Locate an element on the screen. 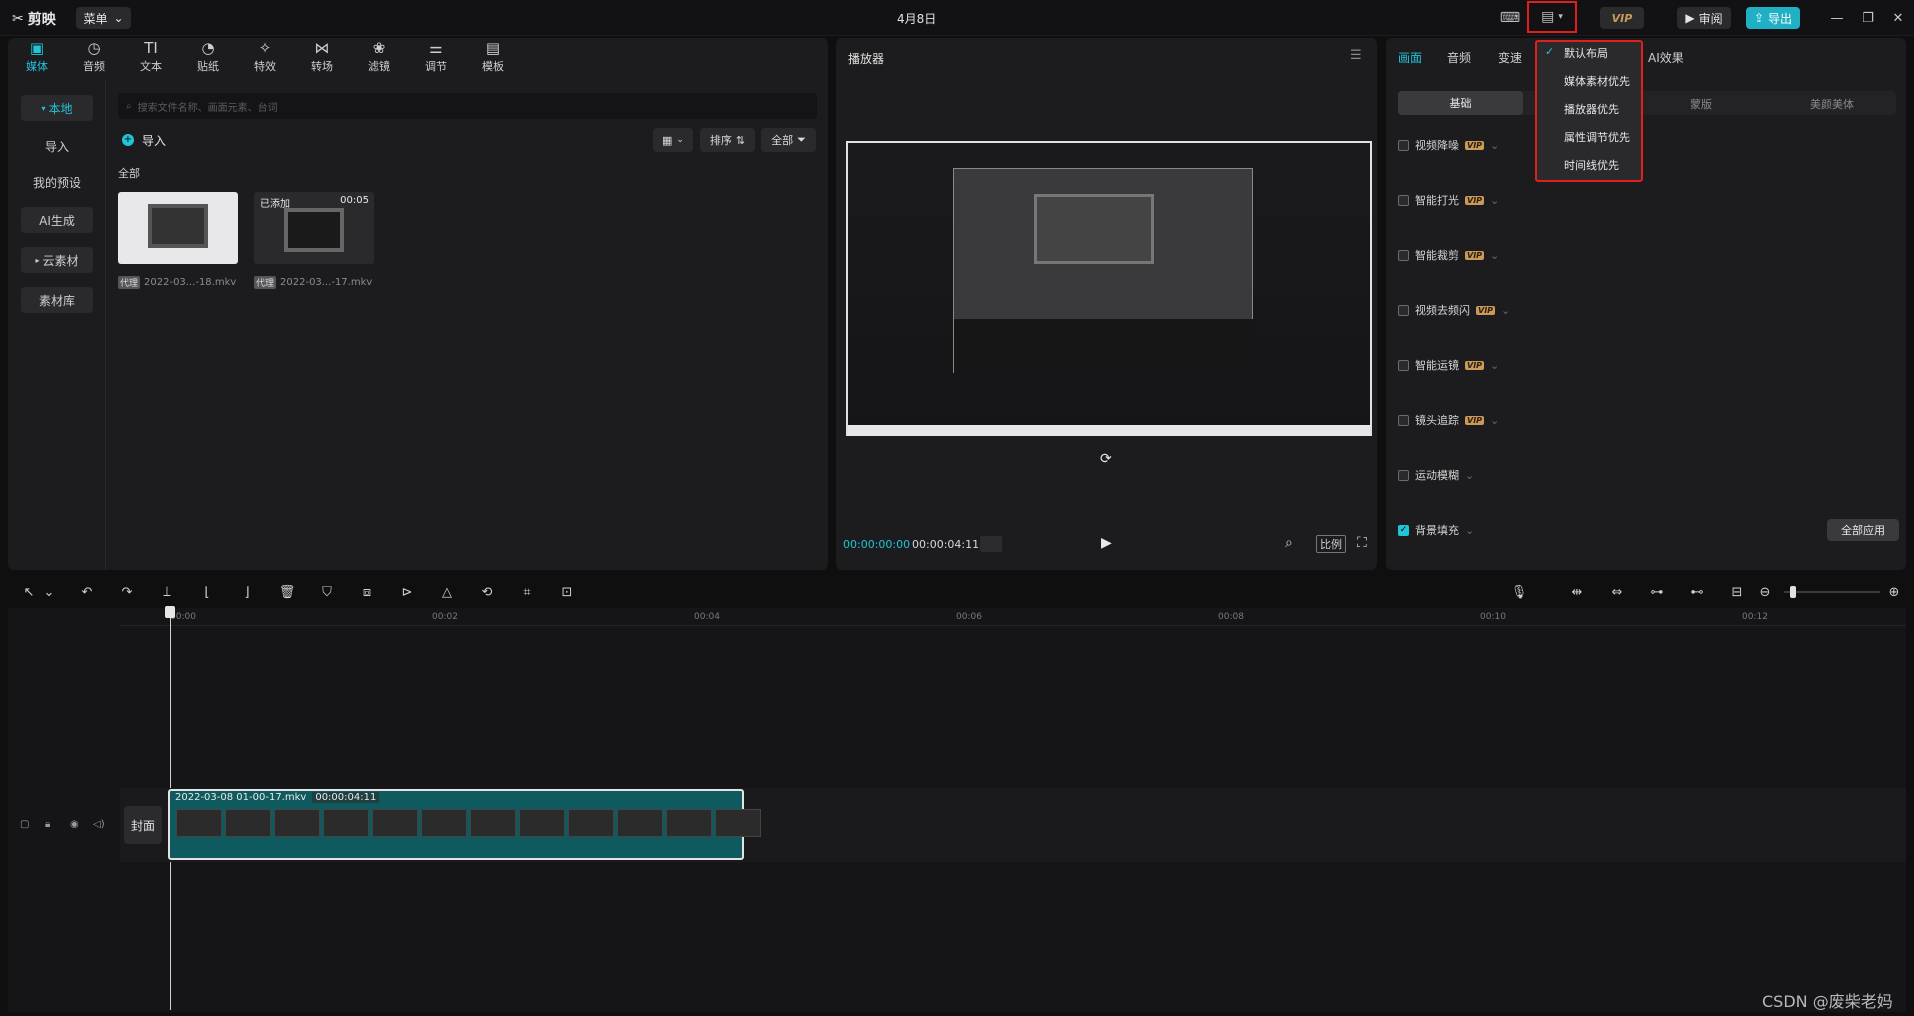  prop-row: ✓ 背景填充 ⌄ is located at coordinates (1436, 530).